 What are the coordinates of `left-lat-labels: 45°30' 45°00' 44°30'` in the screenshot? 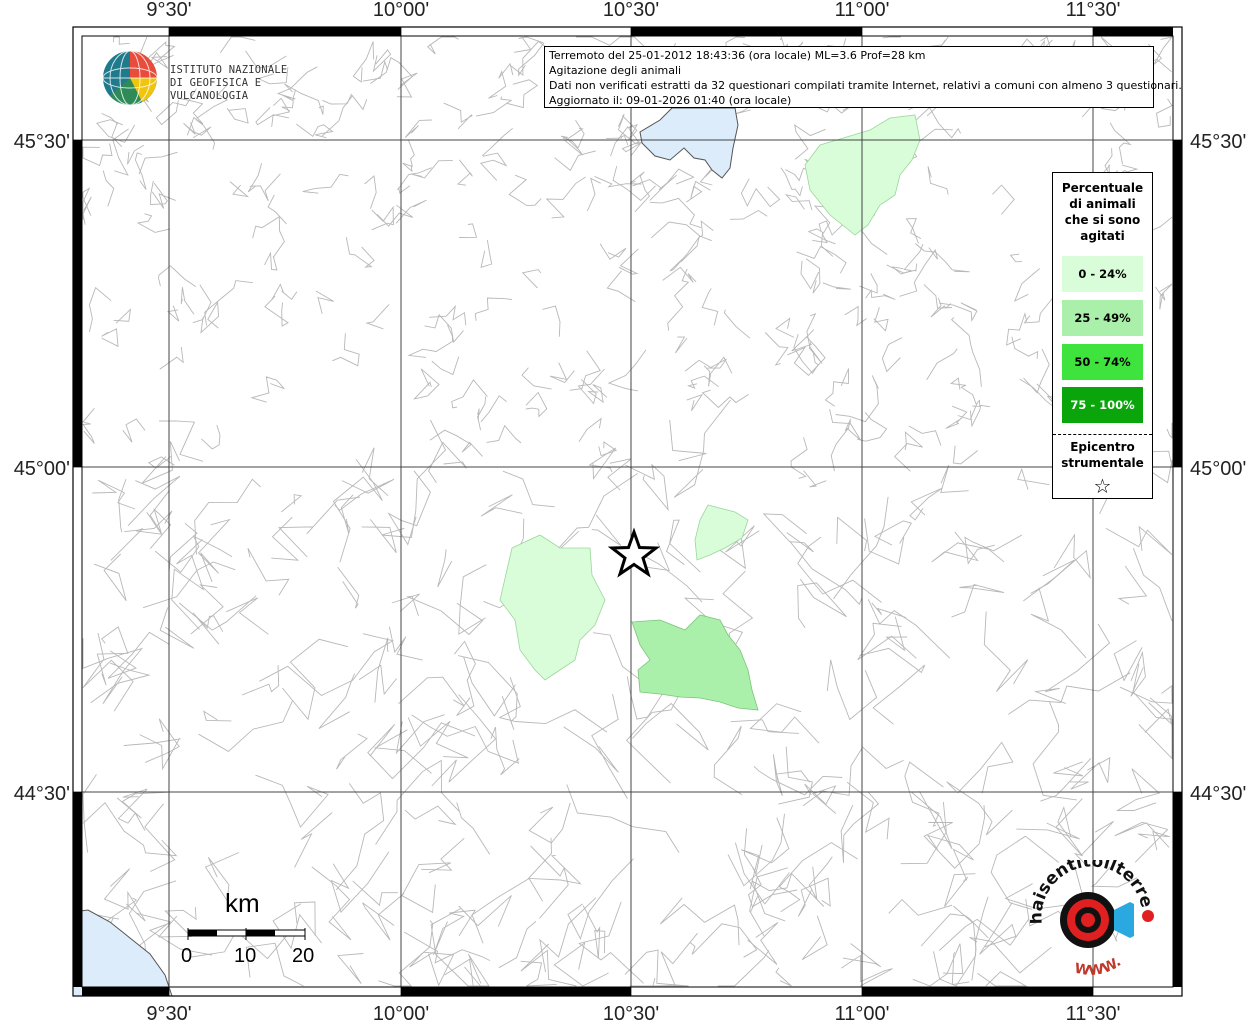 It's located at (42, 468).